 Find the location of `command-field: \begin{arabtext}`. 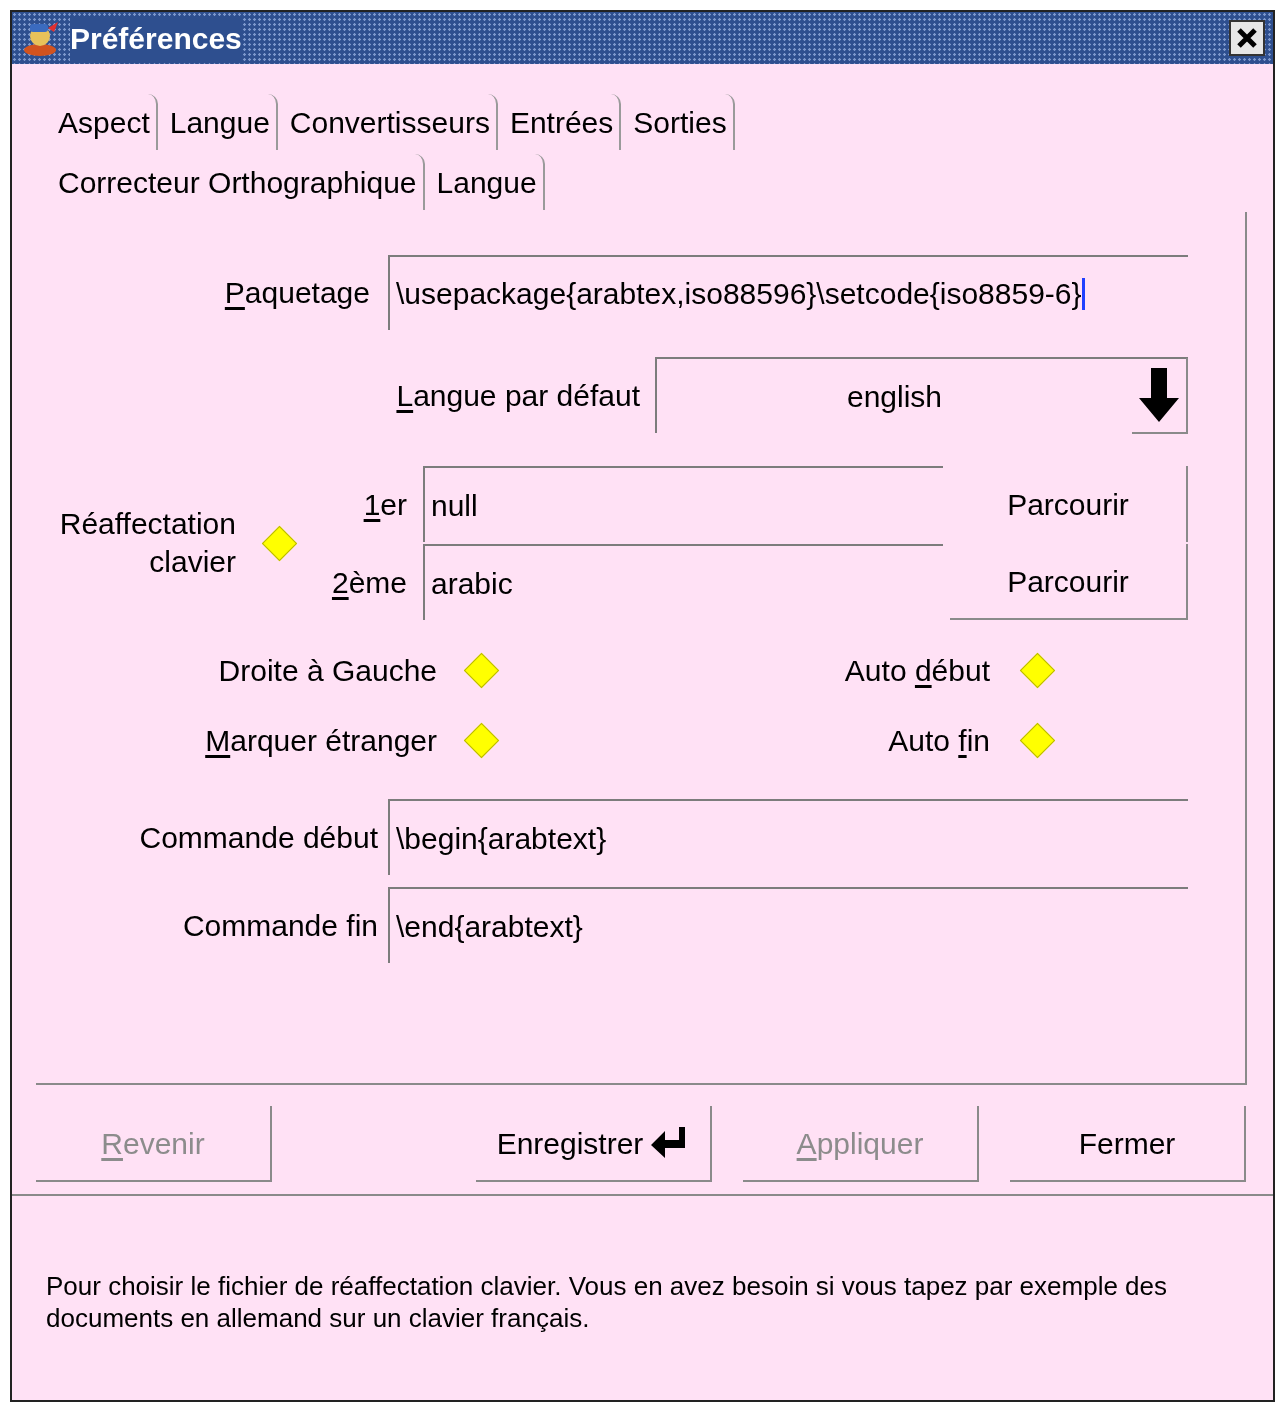

command-field: \begin{arabtext} is located at coordinates (788, 837).